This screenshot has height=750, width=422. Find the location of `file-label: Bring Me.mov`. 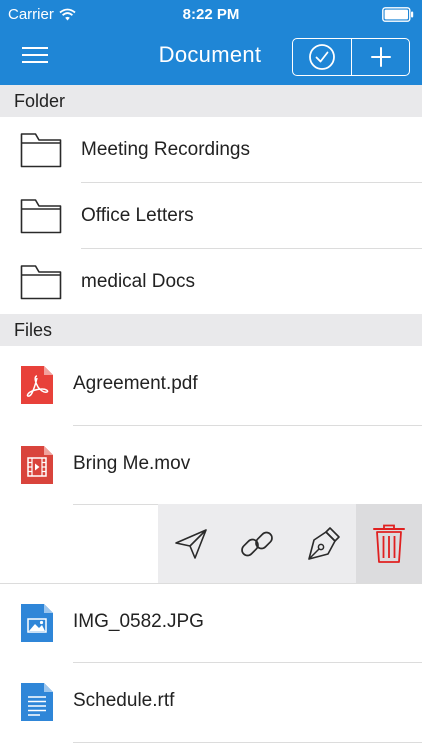

file-label: Bring Me.mov is located at coordinates (132, 463).